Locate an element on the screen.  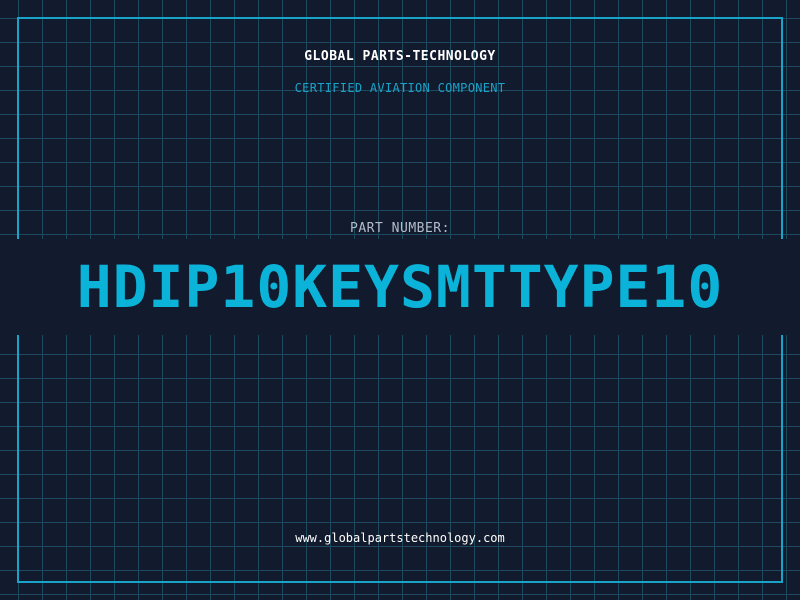
website-url: www.globalpartstechnology.com is located at coordinates (400, 538).